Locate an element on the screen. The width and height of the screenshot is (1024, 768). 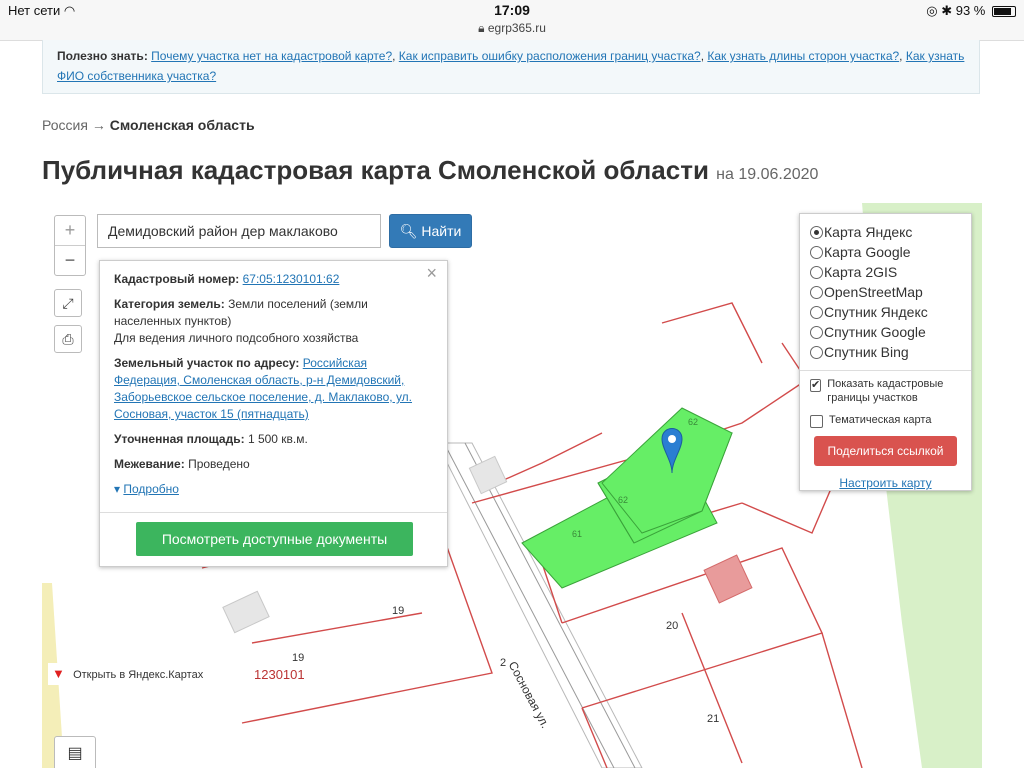
survey-row: Межевание: Проведено is located at coordinates (273, 464).